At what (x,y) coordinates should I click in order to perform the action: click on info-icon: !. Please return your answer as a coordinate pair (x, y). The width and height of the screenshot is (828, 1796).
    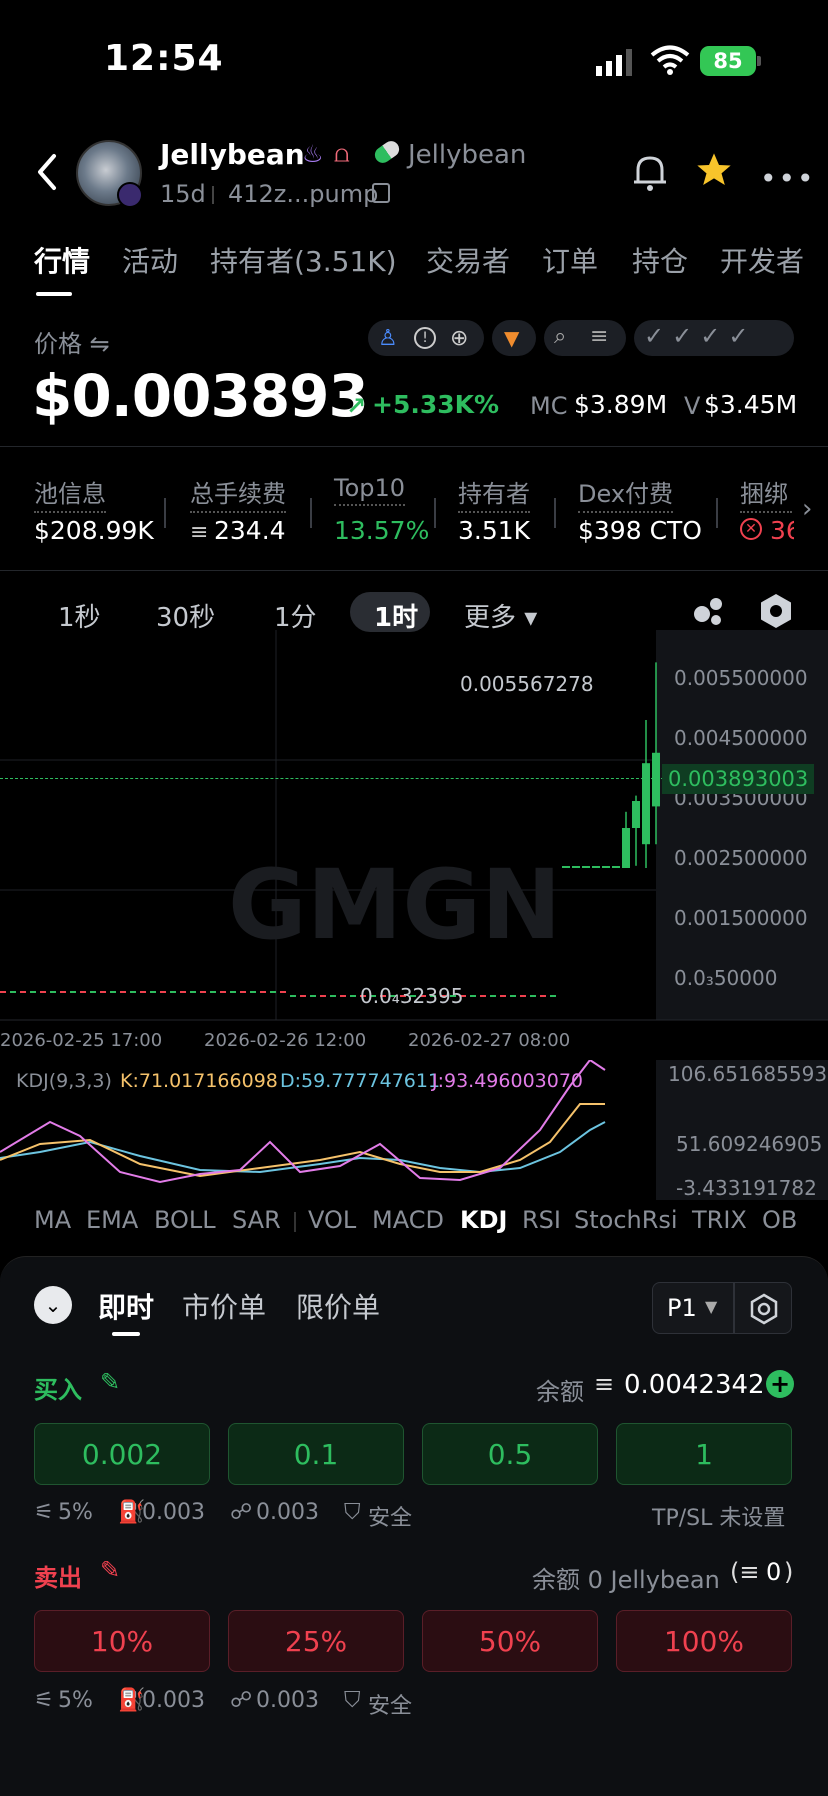
    Looking at the image, I should click on (425, 338).